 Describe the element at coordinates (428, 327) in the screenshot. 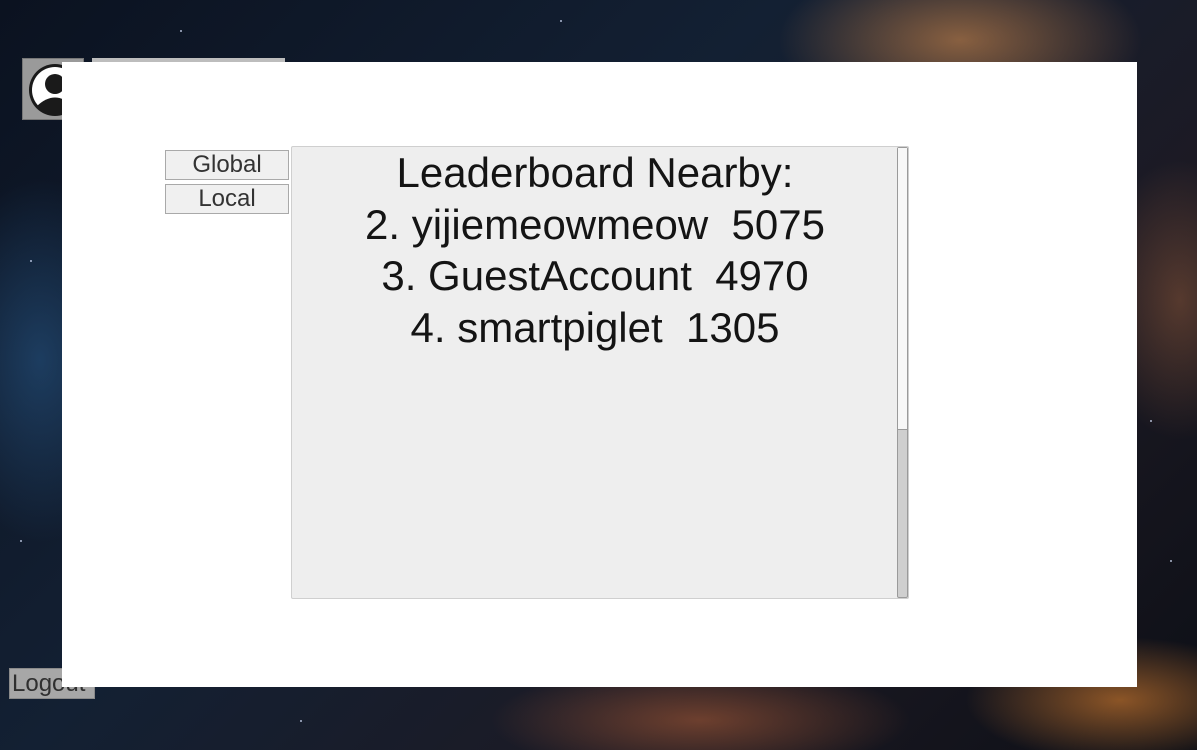

I see `entry-rank: 4.` at that location.